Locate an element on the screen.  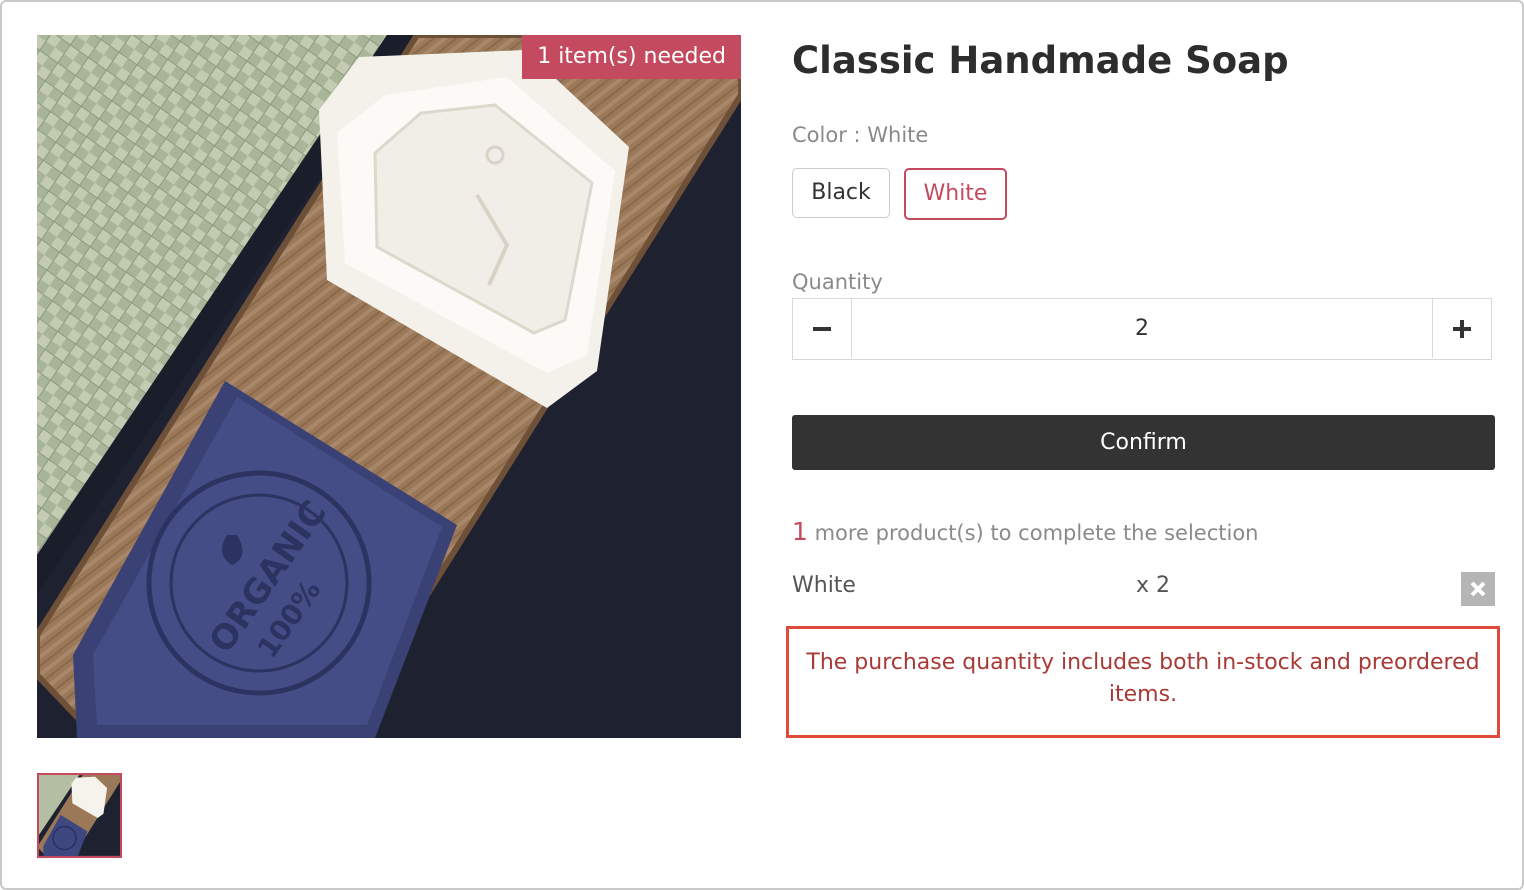
minus-icon is located at coordinates (822, 329).